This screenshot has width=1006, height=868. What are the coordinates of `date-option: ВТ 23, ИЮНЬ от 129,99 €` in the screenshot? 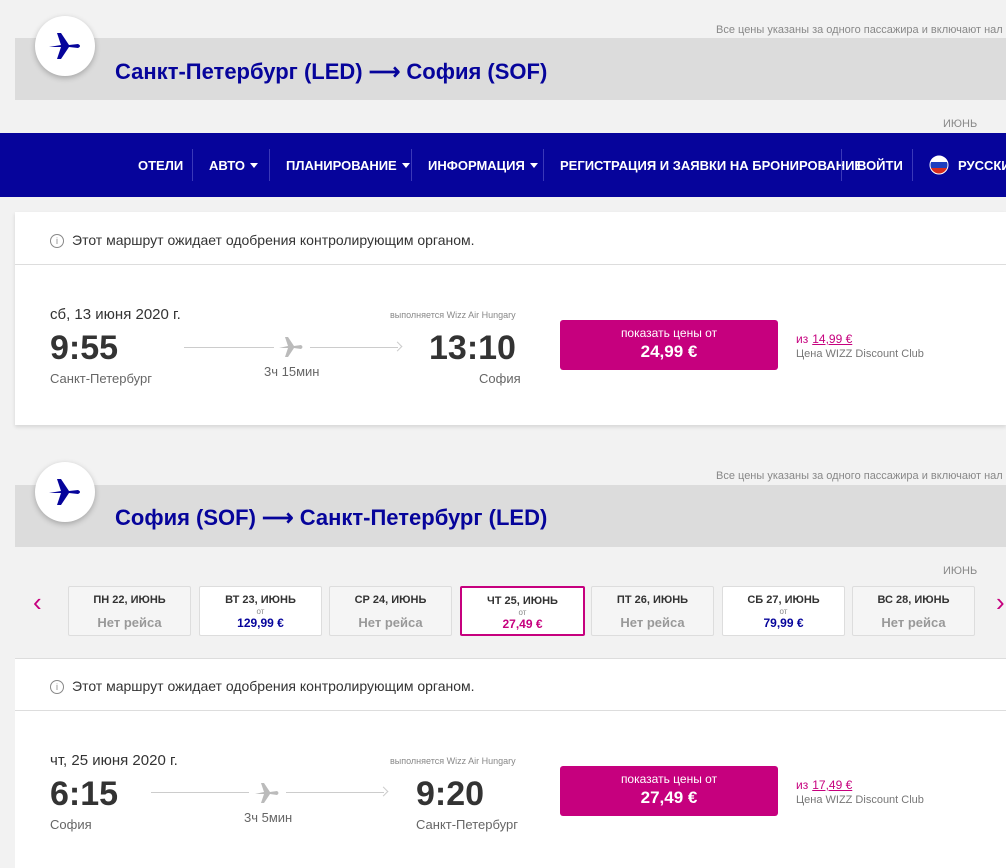 It's located at (260, 611).